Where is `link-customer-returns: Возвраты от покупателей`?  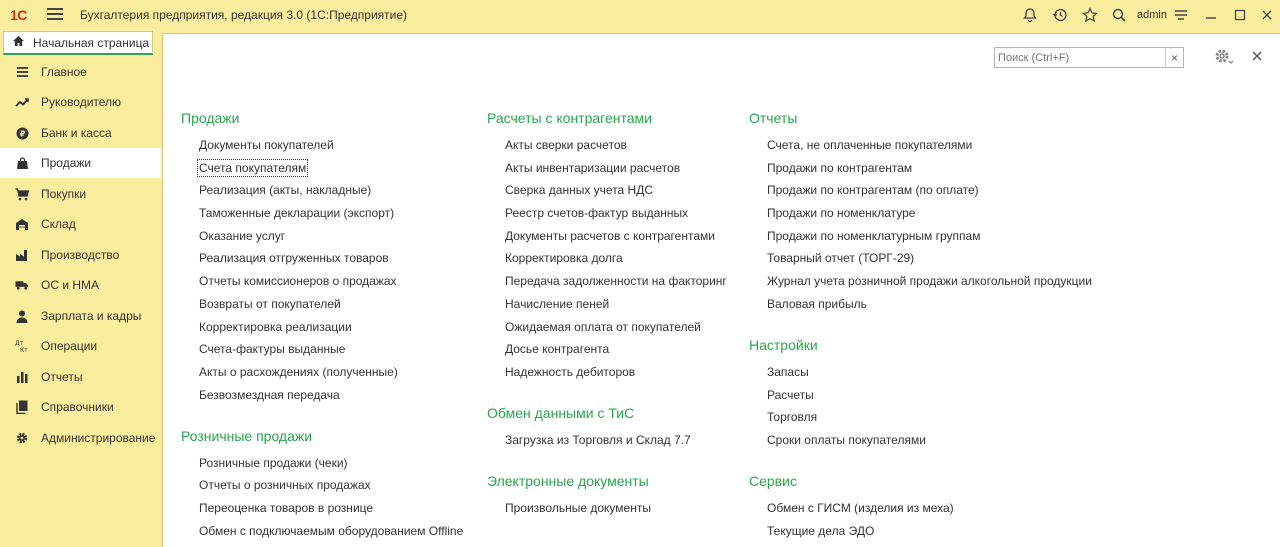 link-customer-returns: Возвраты от покупателей is located at coordinates (270, 304).